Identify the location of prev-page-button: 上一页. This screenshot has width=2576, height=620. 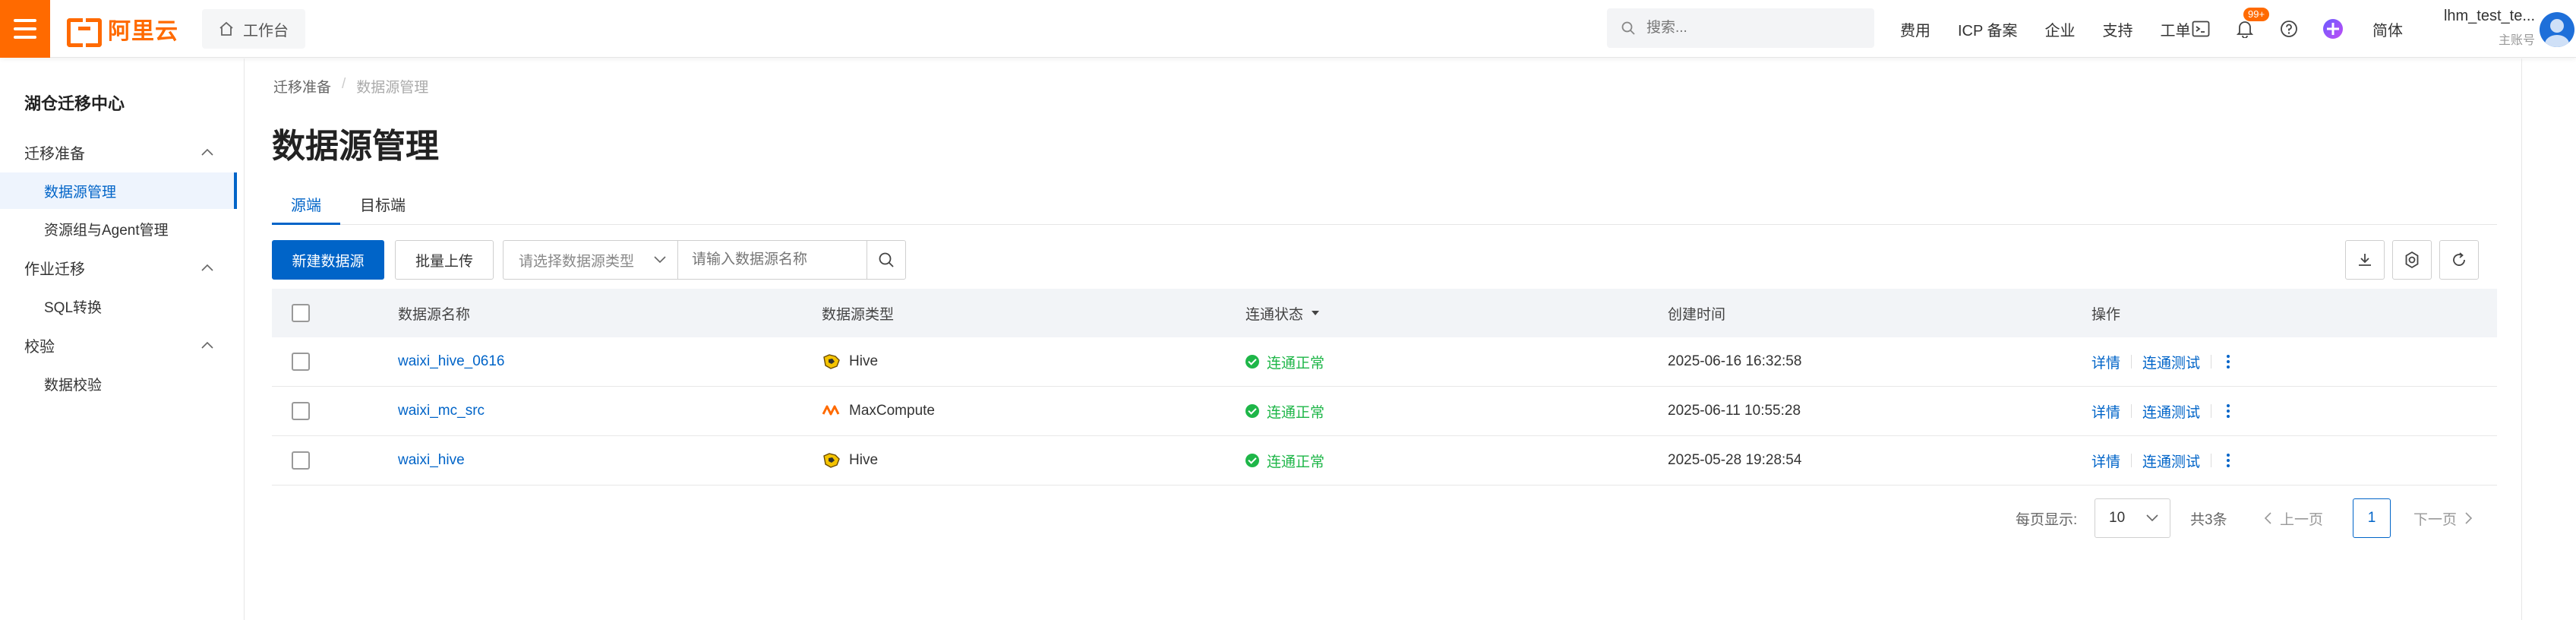
(2293, 518).